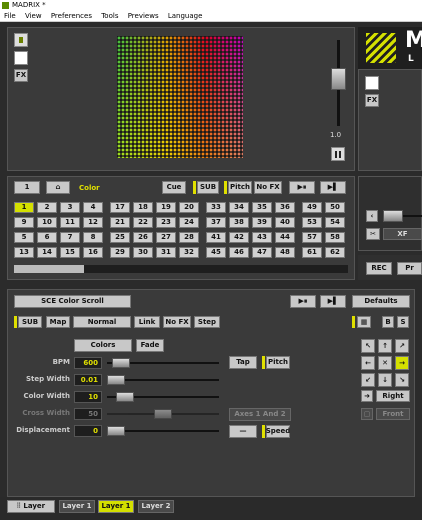 The image size is (422, 520). Describe the element at coordinates (243, 431) in the screenshot. I see `dash-button: —` at that location.